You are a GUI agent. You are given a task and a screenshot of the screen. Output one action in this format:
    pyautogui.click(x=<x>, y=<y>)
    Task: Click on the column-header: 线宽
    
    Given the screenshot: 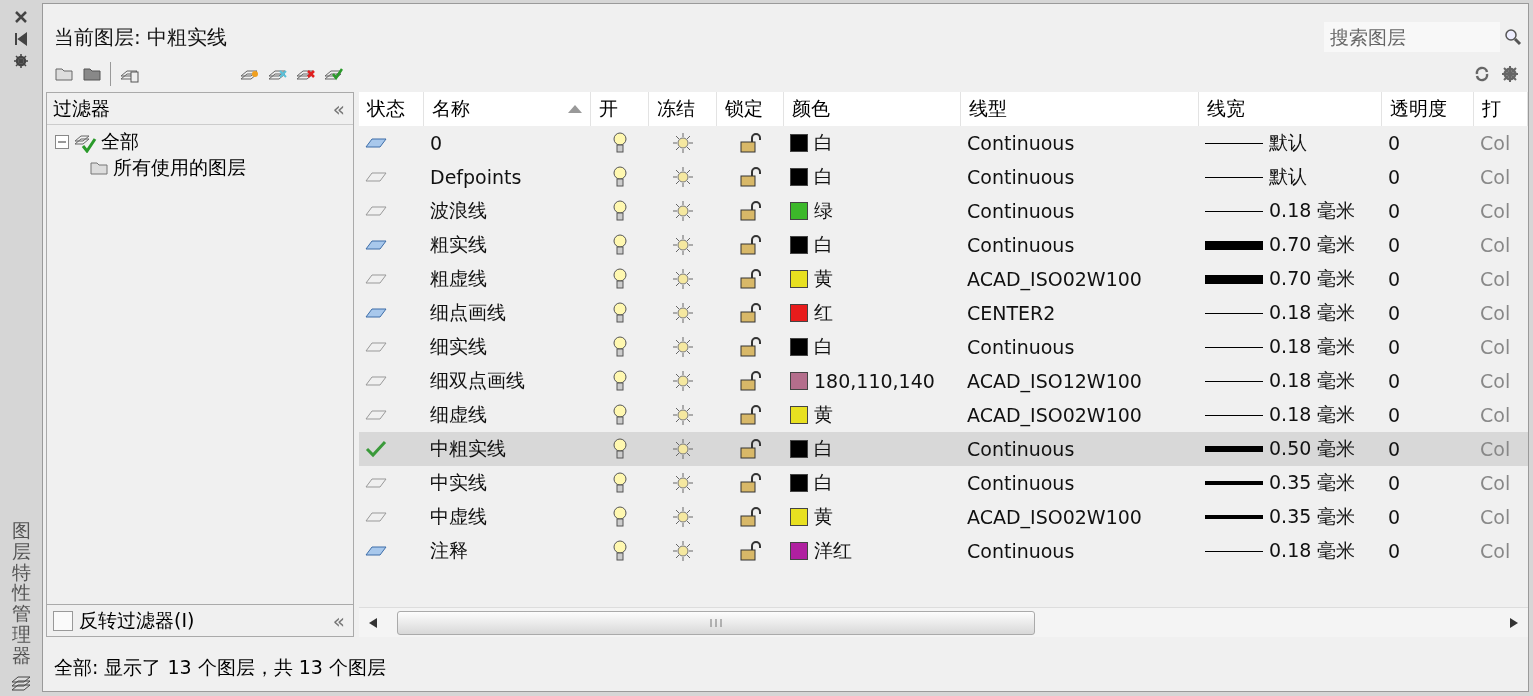 What is the action you would take?
    pyautogui.click(x=1290, y=109)
    